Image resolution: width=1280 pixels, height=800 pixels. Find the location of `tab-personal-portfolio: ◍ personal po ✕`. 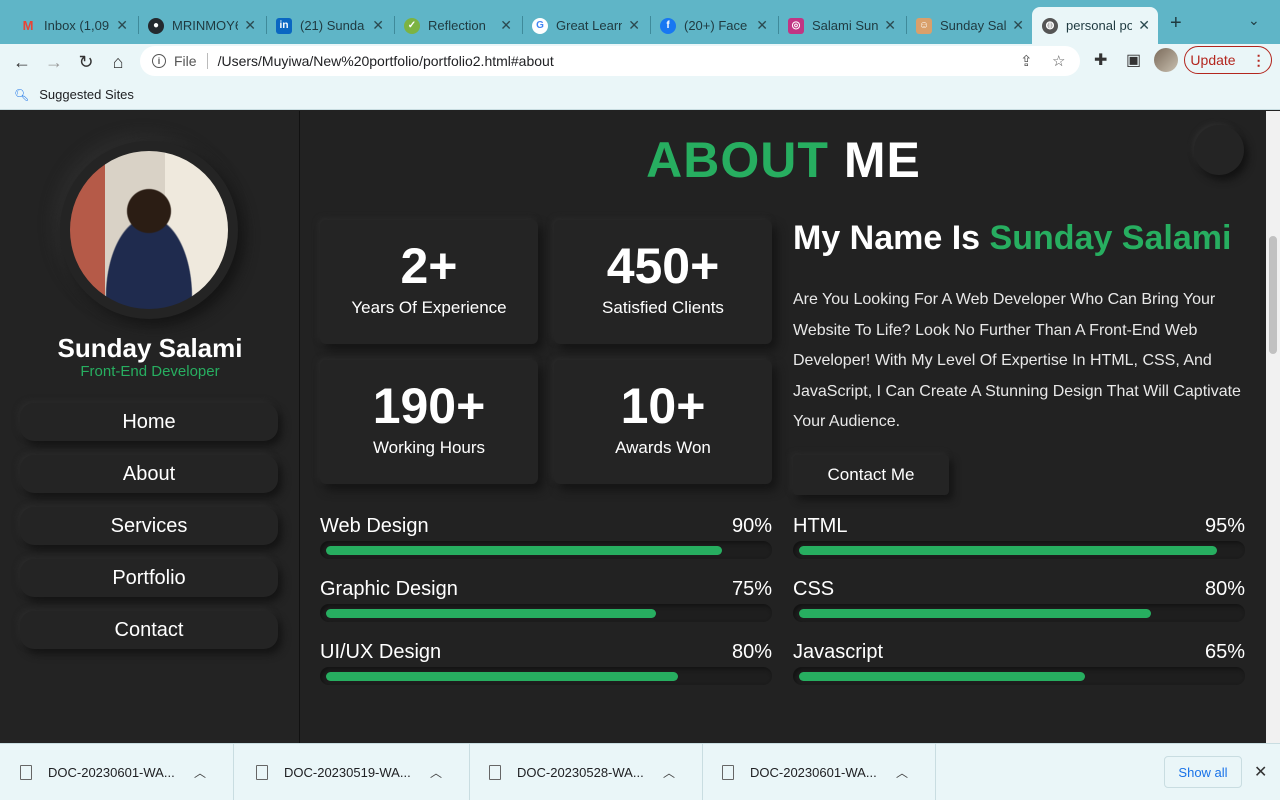

tab-personal-portfolio: ◍ personal po ✕ is located at coordinates (1095, 25).